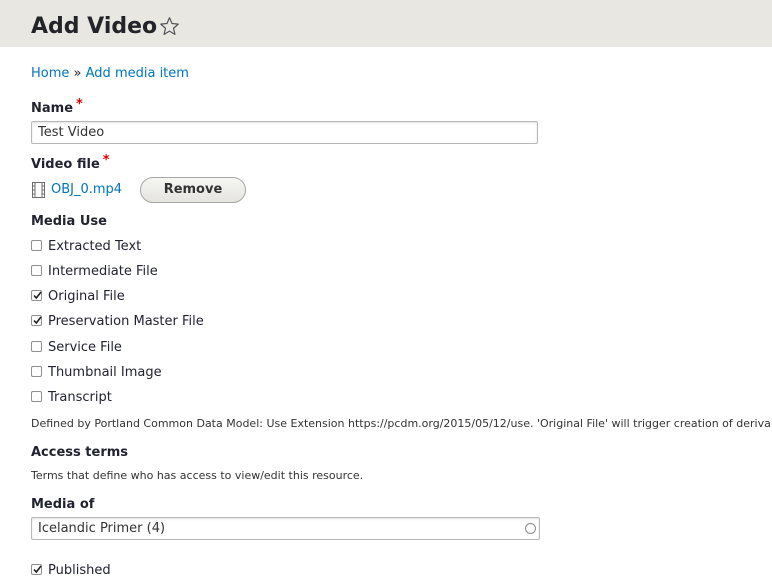 The image size is (772, 584). I want to click on media-of-input: Icelandic Primer (4), so click(285, 528).